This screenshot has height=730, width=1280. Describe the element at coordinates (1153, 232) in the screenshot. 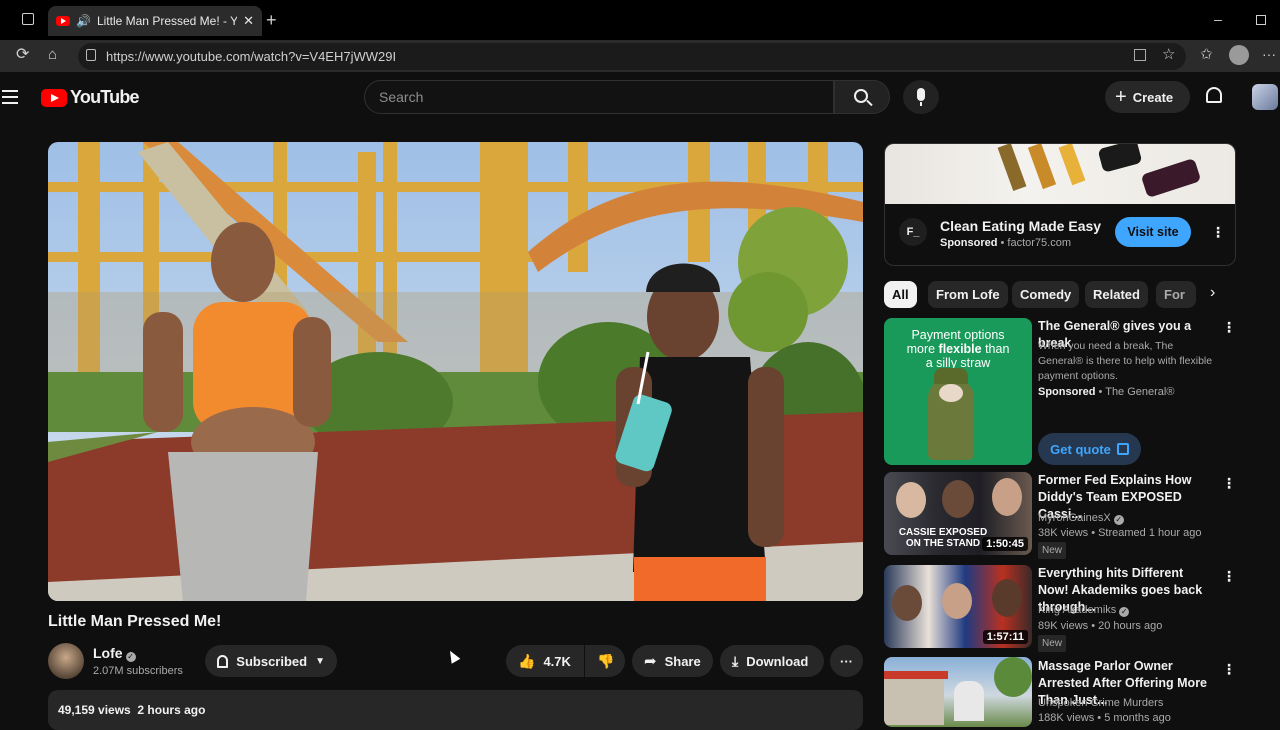

I see `visit-site-button: Visit site` at that location.